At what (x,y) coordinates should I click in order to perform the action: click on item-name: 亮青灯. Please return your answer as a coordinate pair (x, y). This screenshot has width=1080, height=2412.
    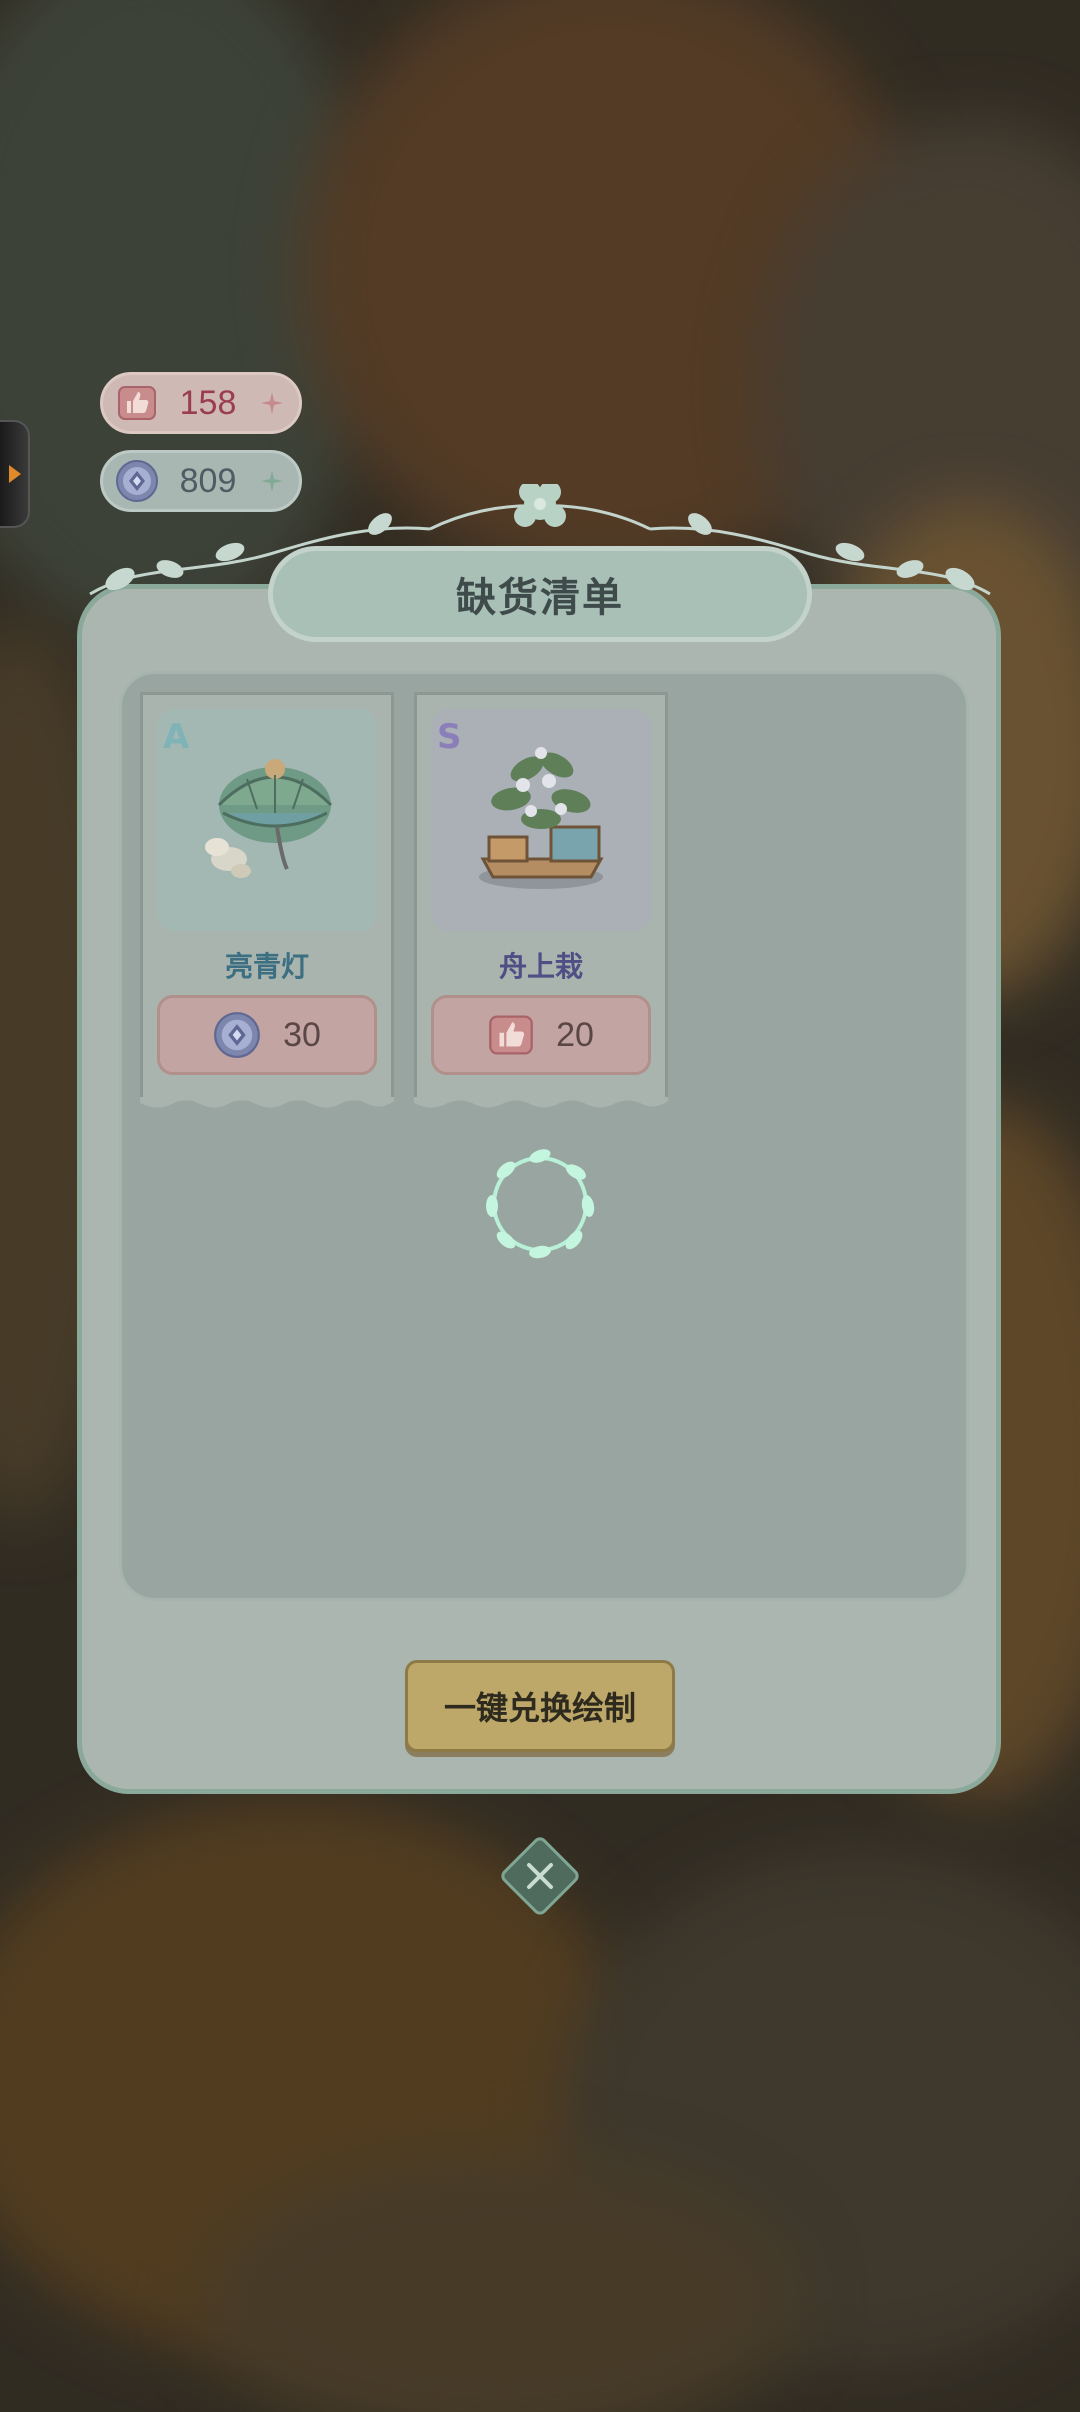
    Looking at the image, I should click on (266, 966).